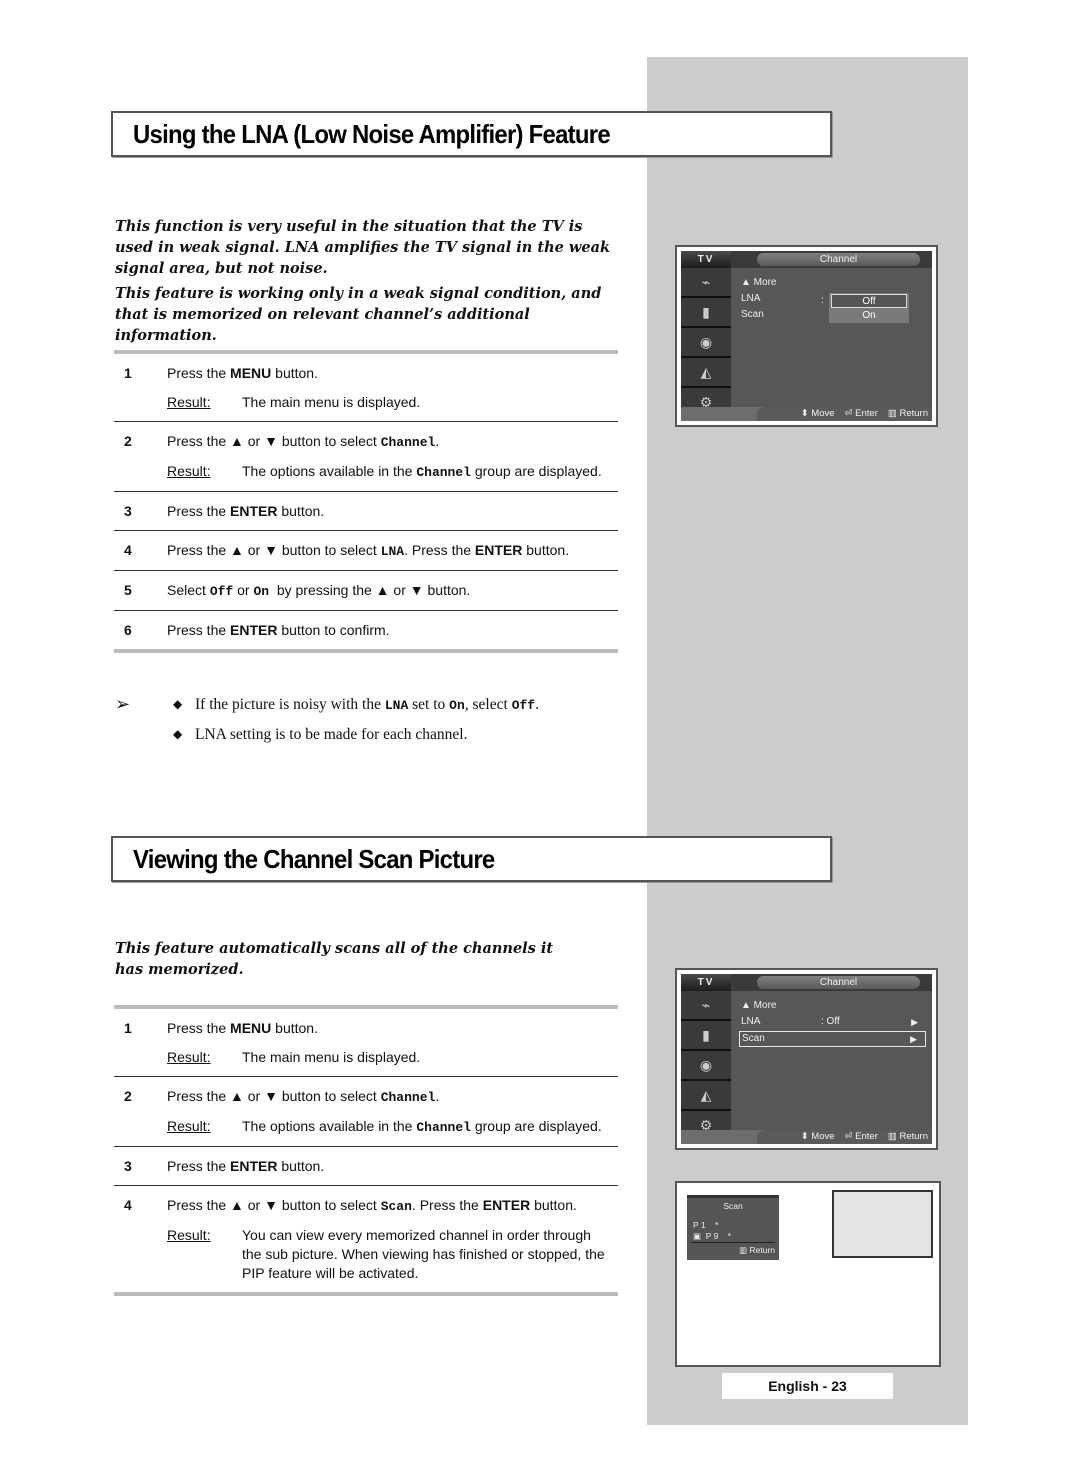  I want to click on scan-osd: Scan P 1 * ▣ P 9 * ▥ Return, so click(733, 1227).